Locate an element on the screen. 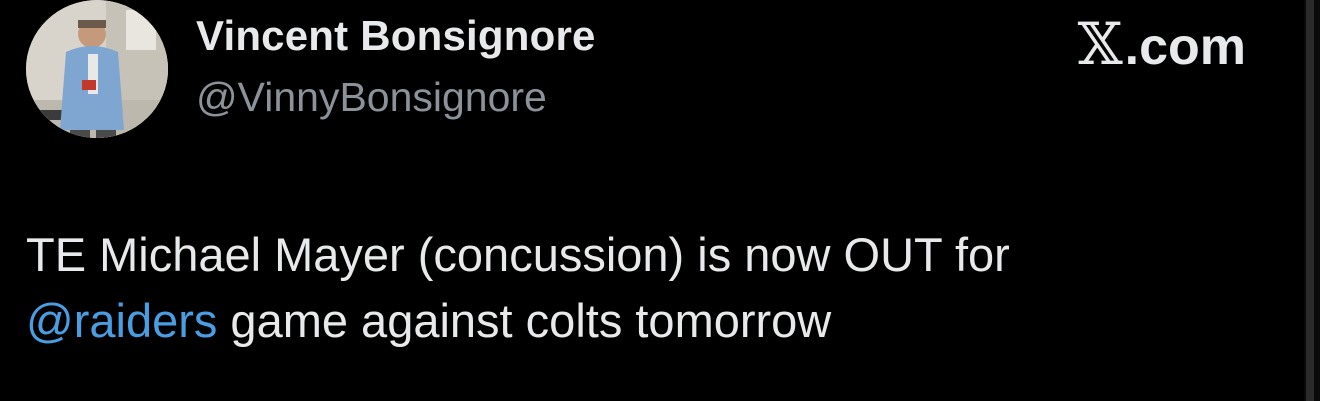 Image resolution: width=1320 pixels, height=401 pixels. scrollbar-thumb is located at coordinates (1310, 200).